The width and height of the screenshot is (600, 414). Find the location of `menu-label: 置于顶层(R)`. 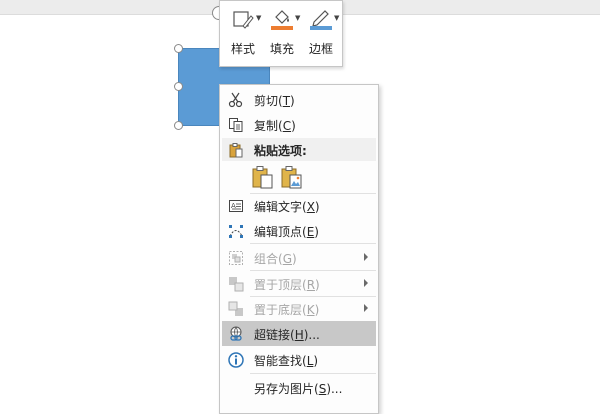

menu-label: 置于顶层(R) is located at coordinates (287, 285).